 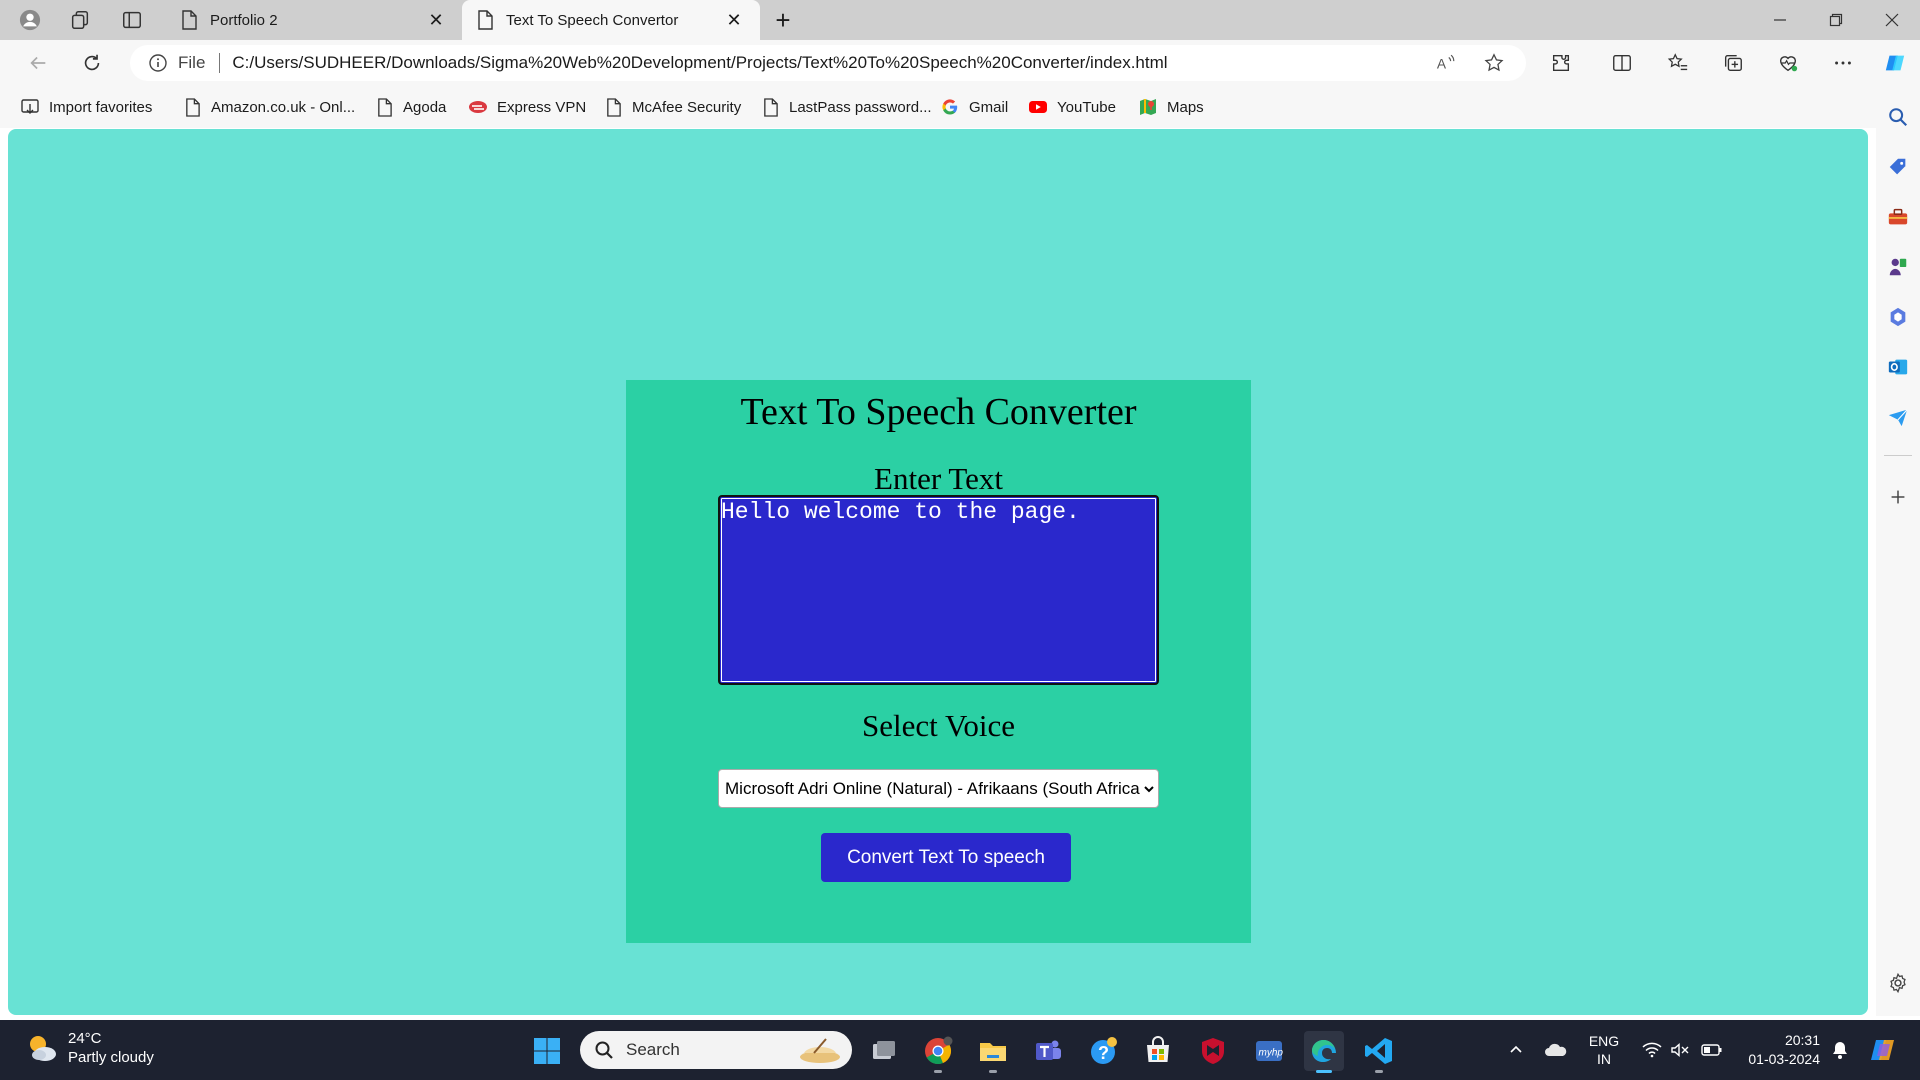 I want to click on workspaces-icon, so click(x=80, y=20).